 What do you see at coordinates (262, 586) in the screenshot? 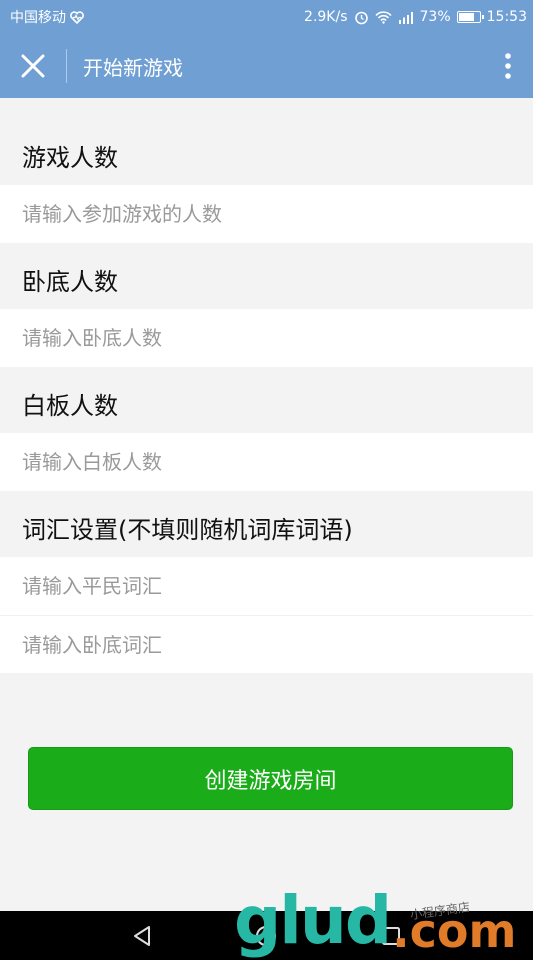
I see `civilian-word-input` at bounding box center [262, 586].